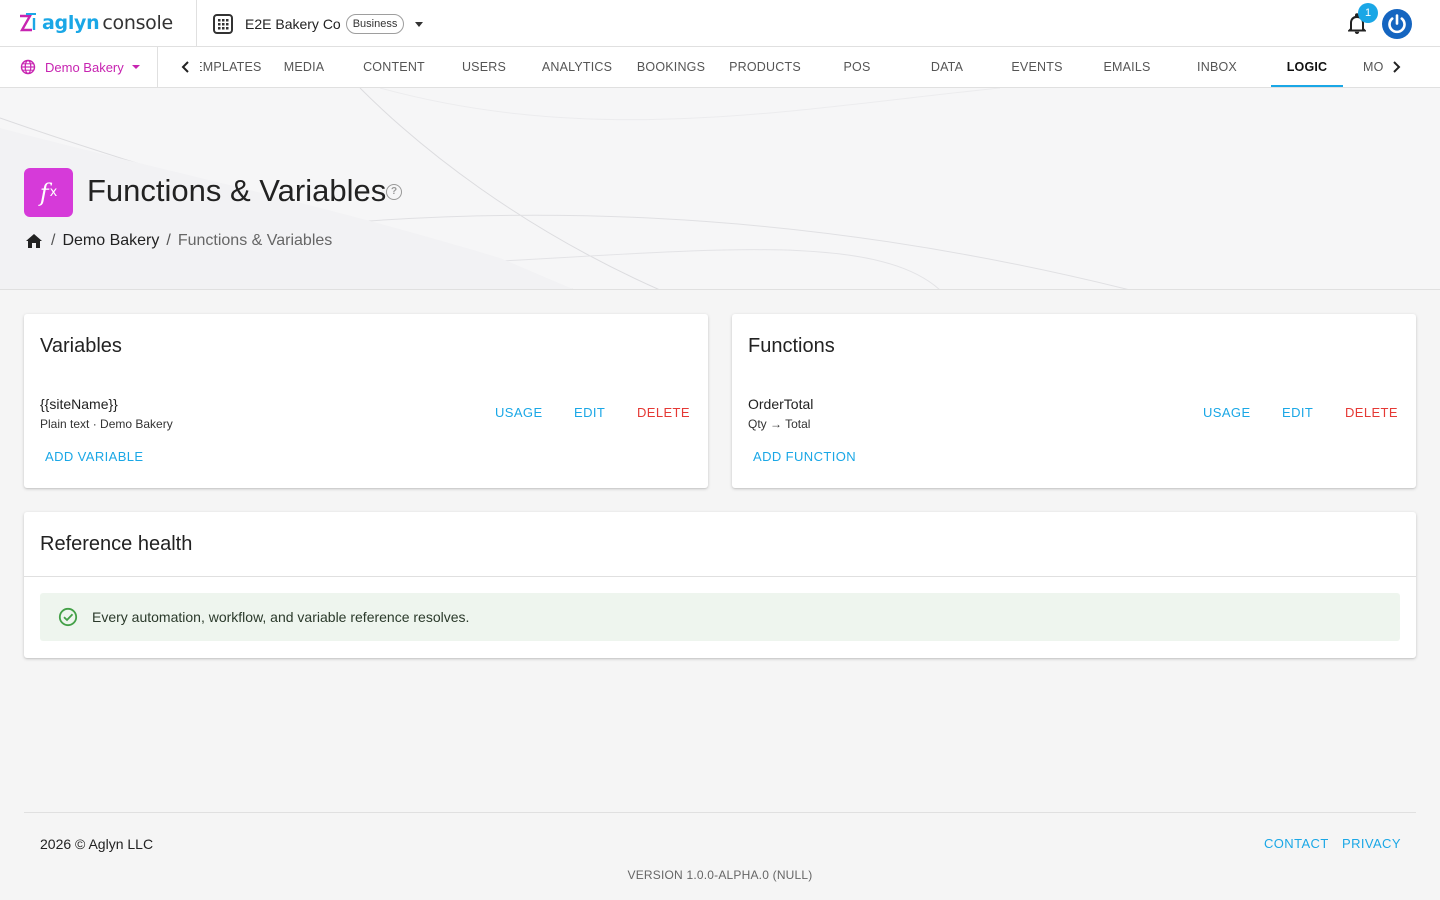  I want to click on logo-primary-text: aglyn, so click(71, 23).